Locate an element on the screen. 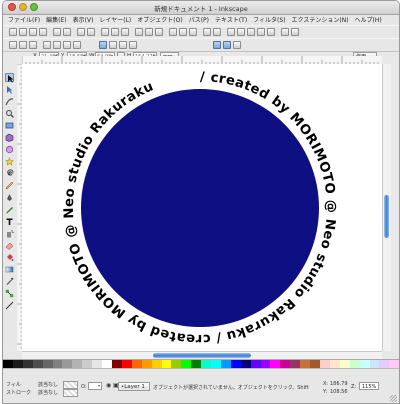  select-all-layers-icon is located at coordinates (23, 45).